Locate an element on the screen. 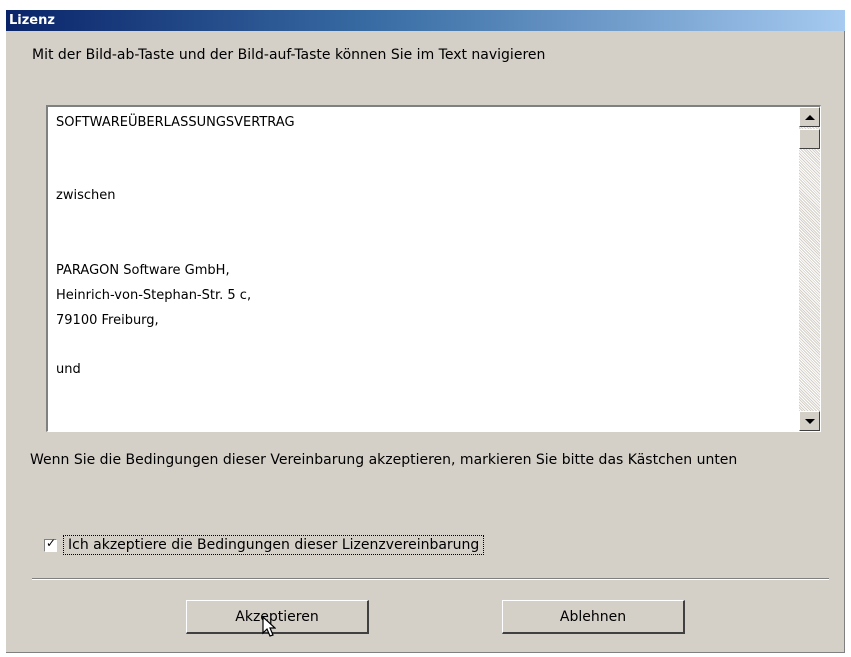  separator is located at coordinates (430, 579).